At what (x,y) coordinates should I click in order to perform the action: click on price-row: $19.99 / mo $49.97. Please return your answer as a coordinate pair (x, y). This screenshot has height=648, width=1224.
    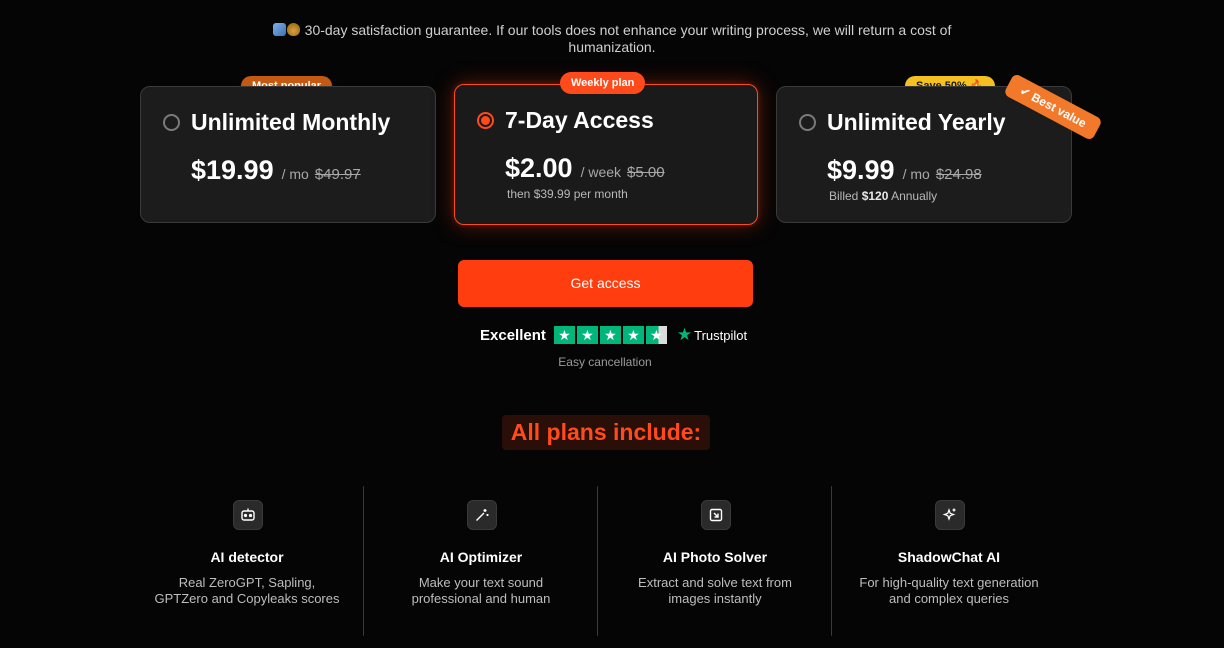
    Looking at the image, I should click on (276, 170).